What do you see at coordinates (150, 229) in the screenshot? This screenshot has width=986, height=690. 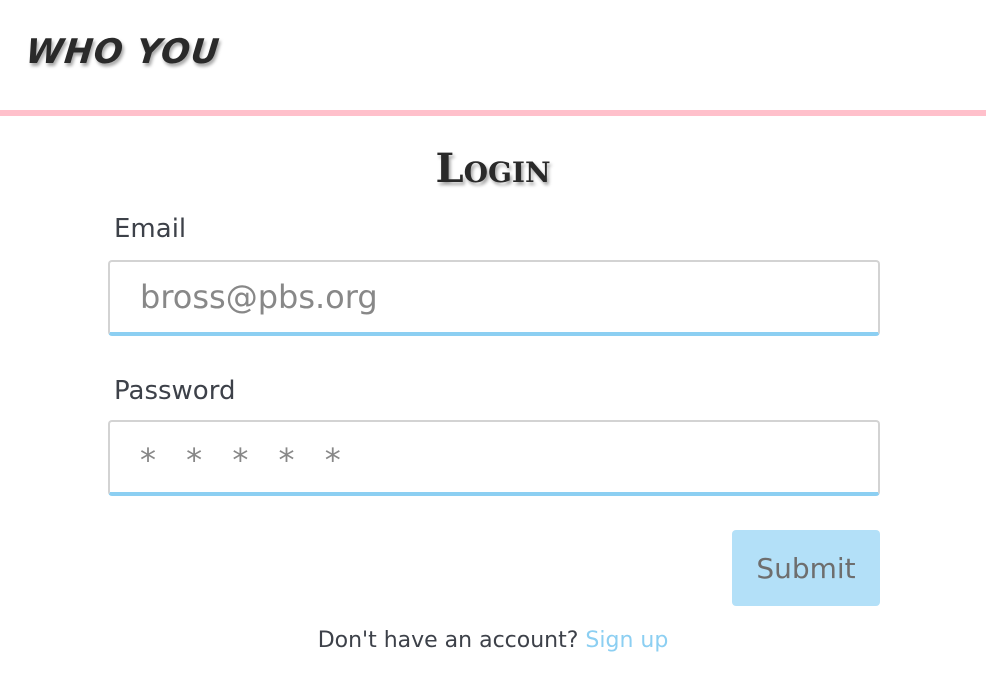 I see `email-label: Email` at bounding box center [150, 229].